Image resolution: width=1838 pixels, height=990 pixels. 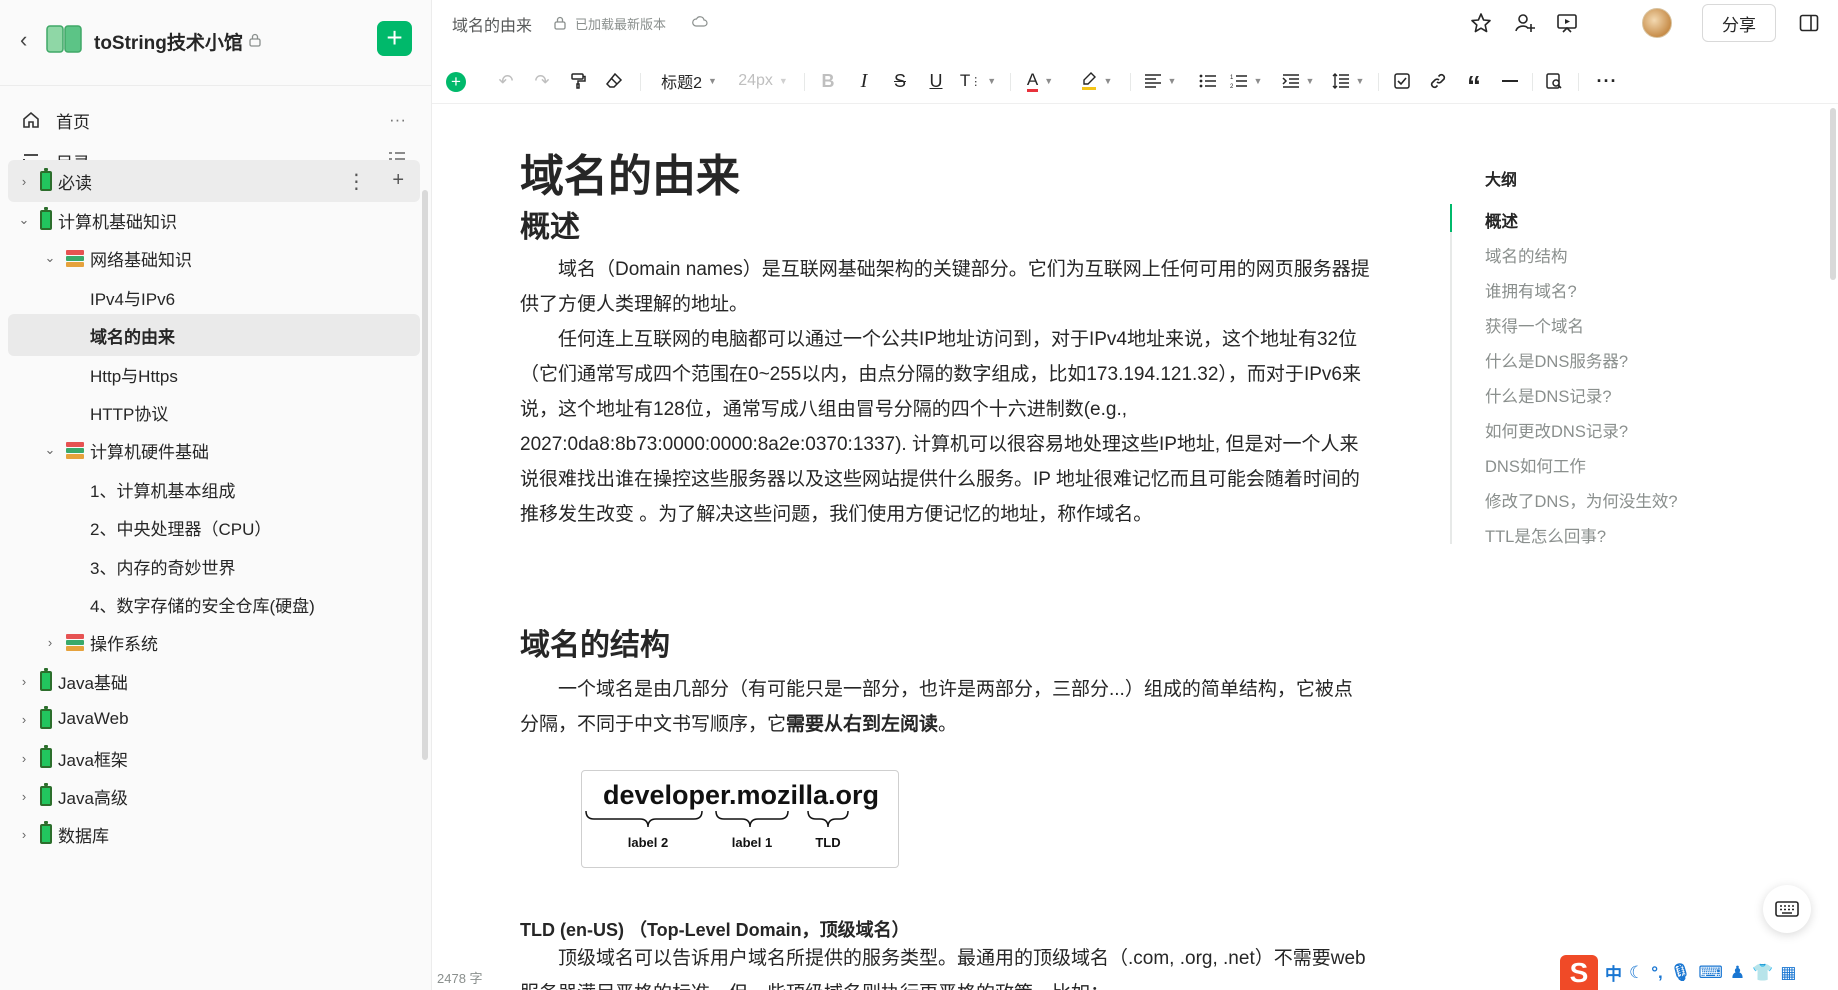 What do you see at coordinates (214, 796) in the screenshot?
I see `tree-item-java-advanced: › Java高级` at bounding box center [214, 796].